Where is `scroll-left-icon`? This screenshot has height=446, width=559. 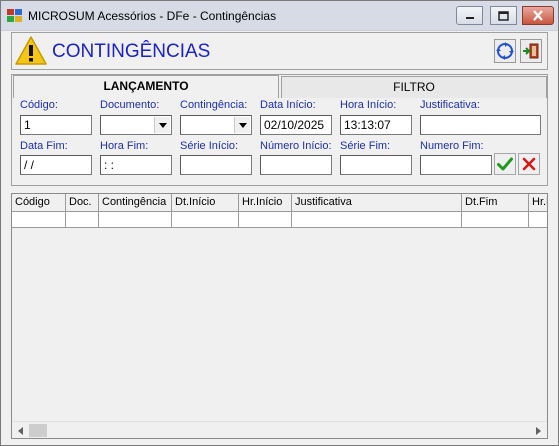
scroll-left-icon is located at coordinates (20, 430).